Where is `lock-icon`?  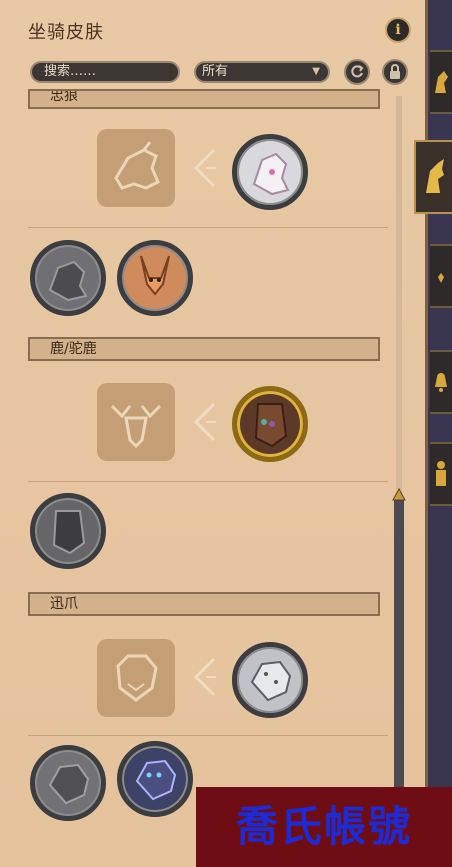 lock-icon is located at coordinates (395, 71).